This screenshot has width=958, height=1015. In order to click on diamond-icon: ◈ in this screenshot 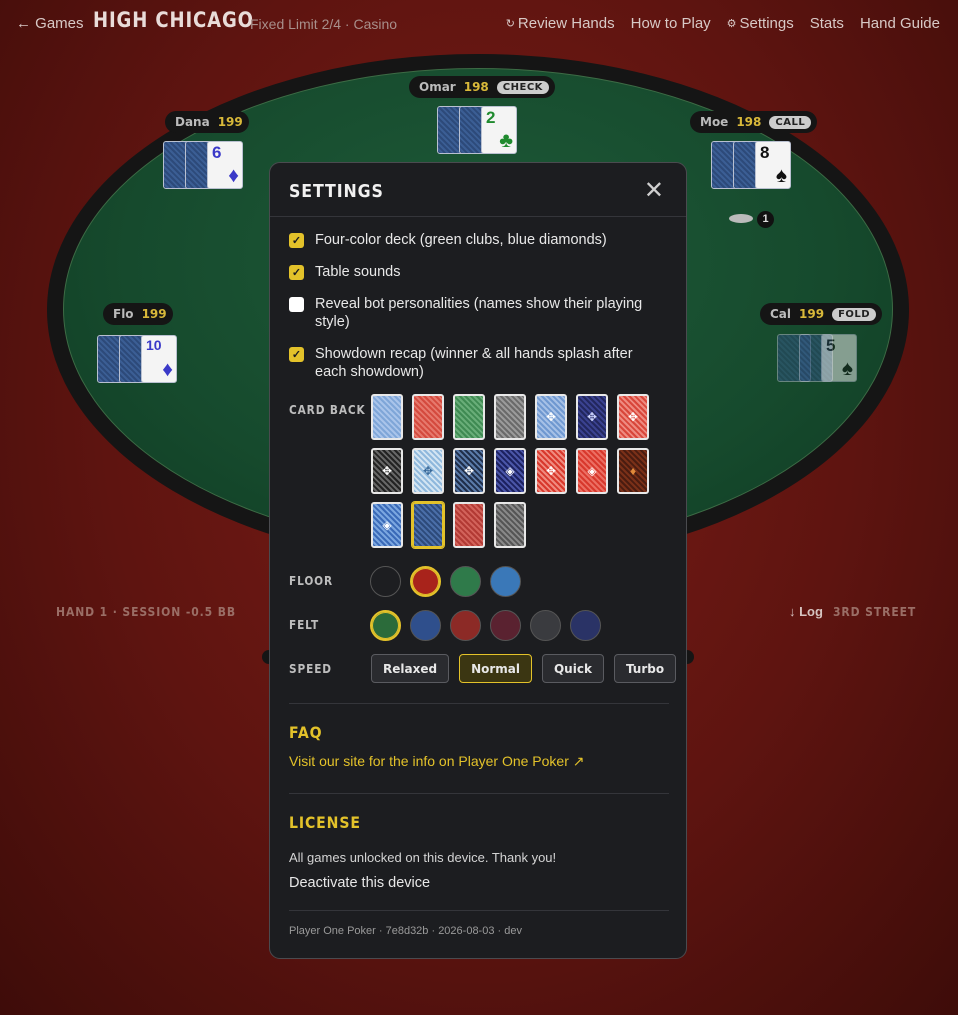, I will do `click(387, 525)`.